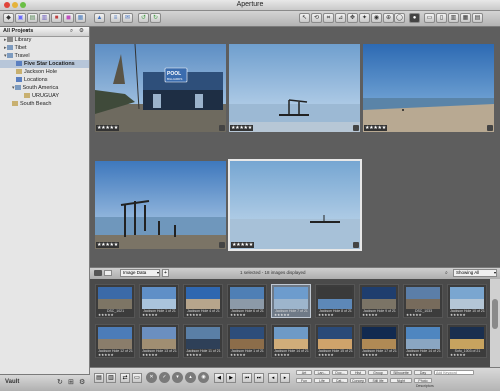  What do you see at coordinates (423, 301) in the screenshot?
I see `thumbnail: DSC_1033 ★★★★★` at bounding box center [423, 301].